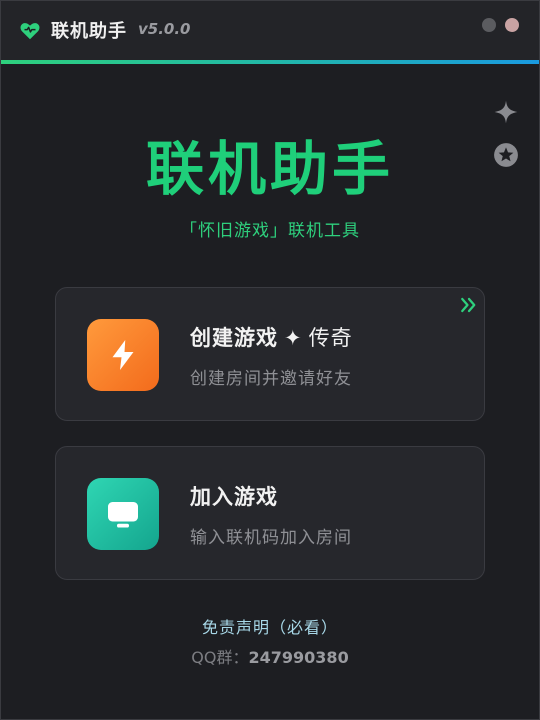  I want to click on accent-divider, so click(270, 62).